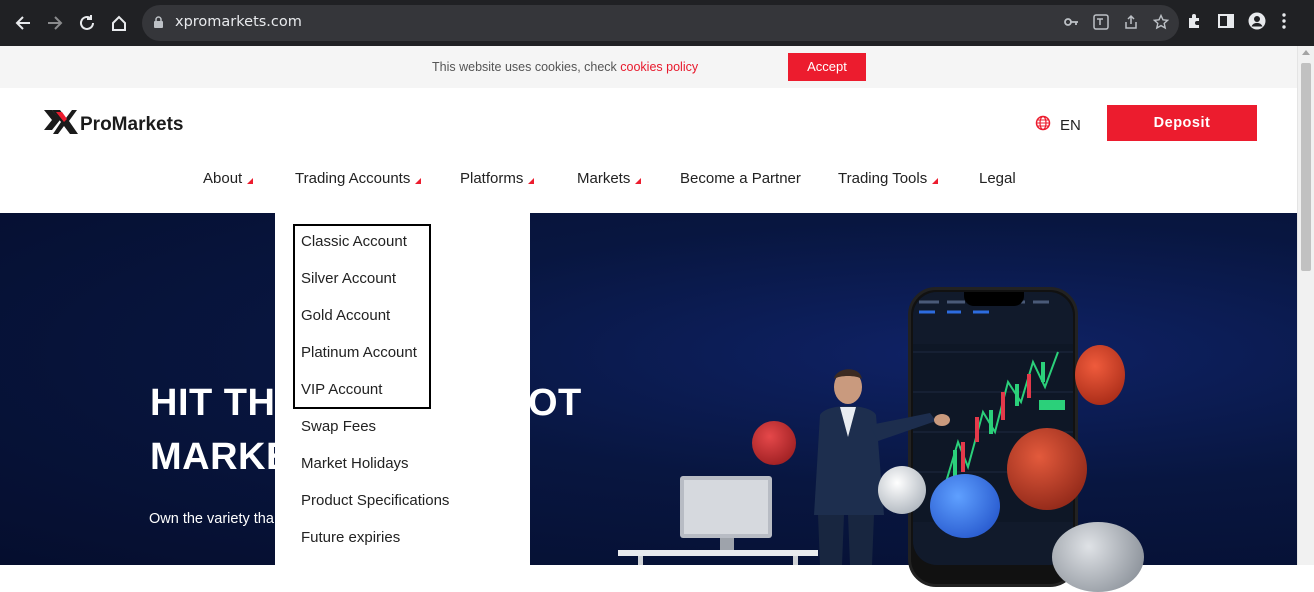  Describe the element at coordinates (555, 403) in the screenshot. I see `hero-title-line1-end: OT` at that location.